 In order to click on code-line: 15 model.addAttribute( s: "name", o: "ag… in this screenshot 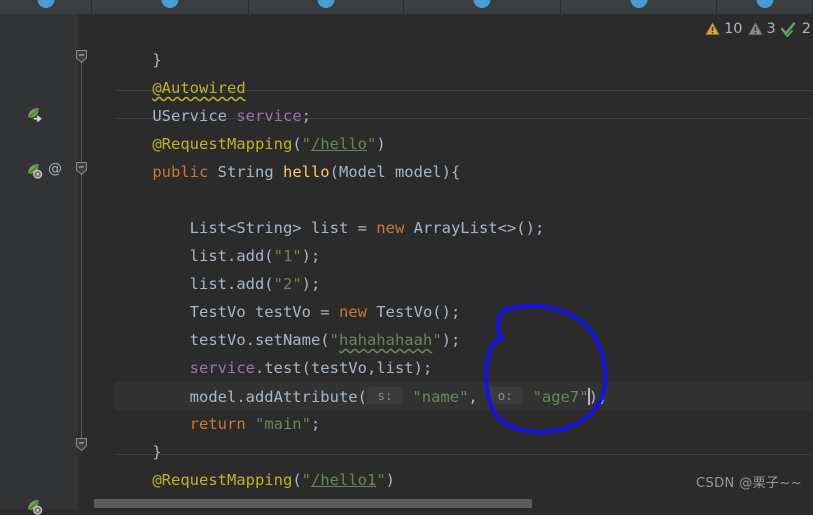, I will do `click(361, 396)`.